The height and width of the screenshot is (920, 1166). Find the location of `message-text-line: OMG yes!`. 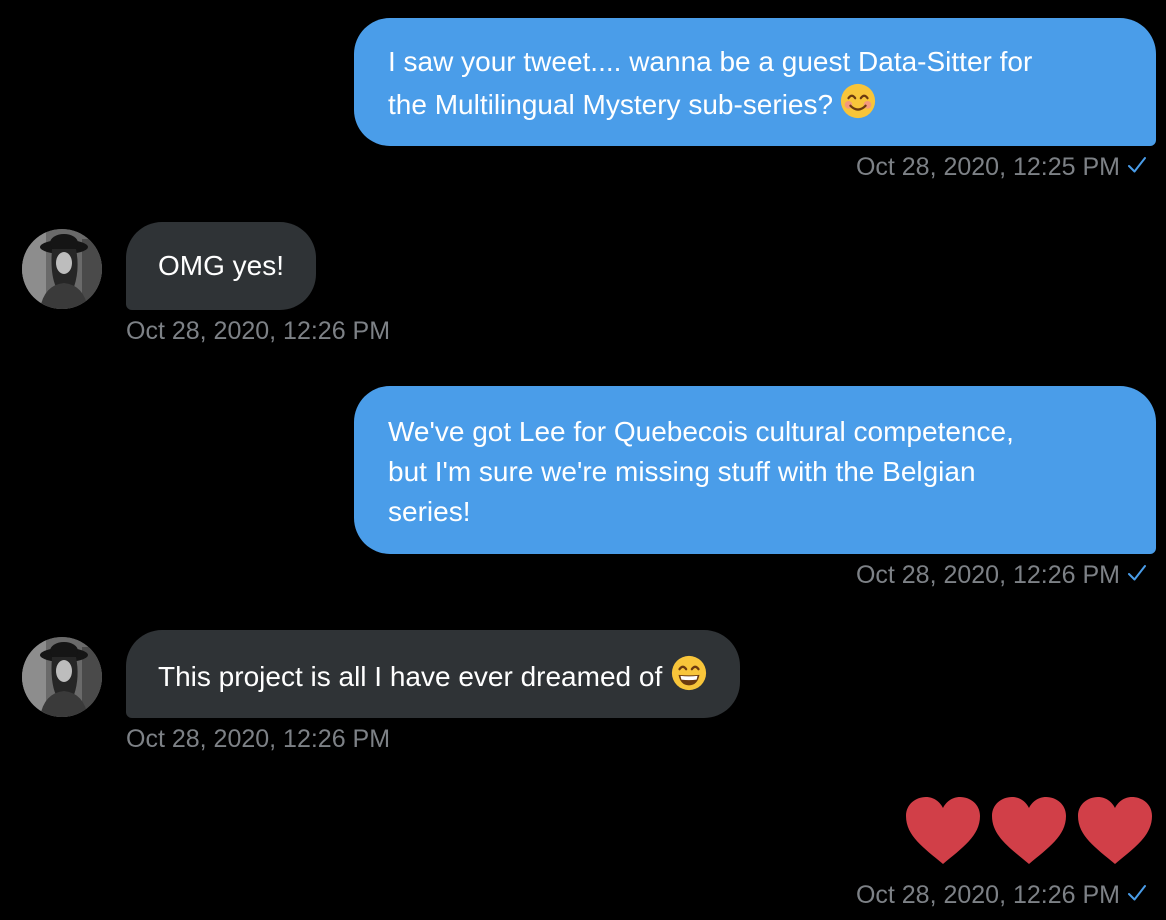

message-text-line: OMG yes! is located at coordinates (221, 265).